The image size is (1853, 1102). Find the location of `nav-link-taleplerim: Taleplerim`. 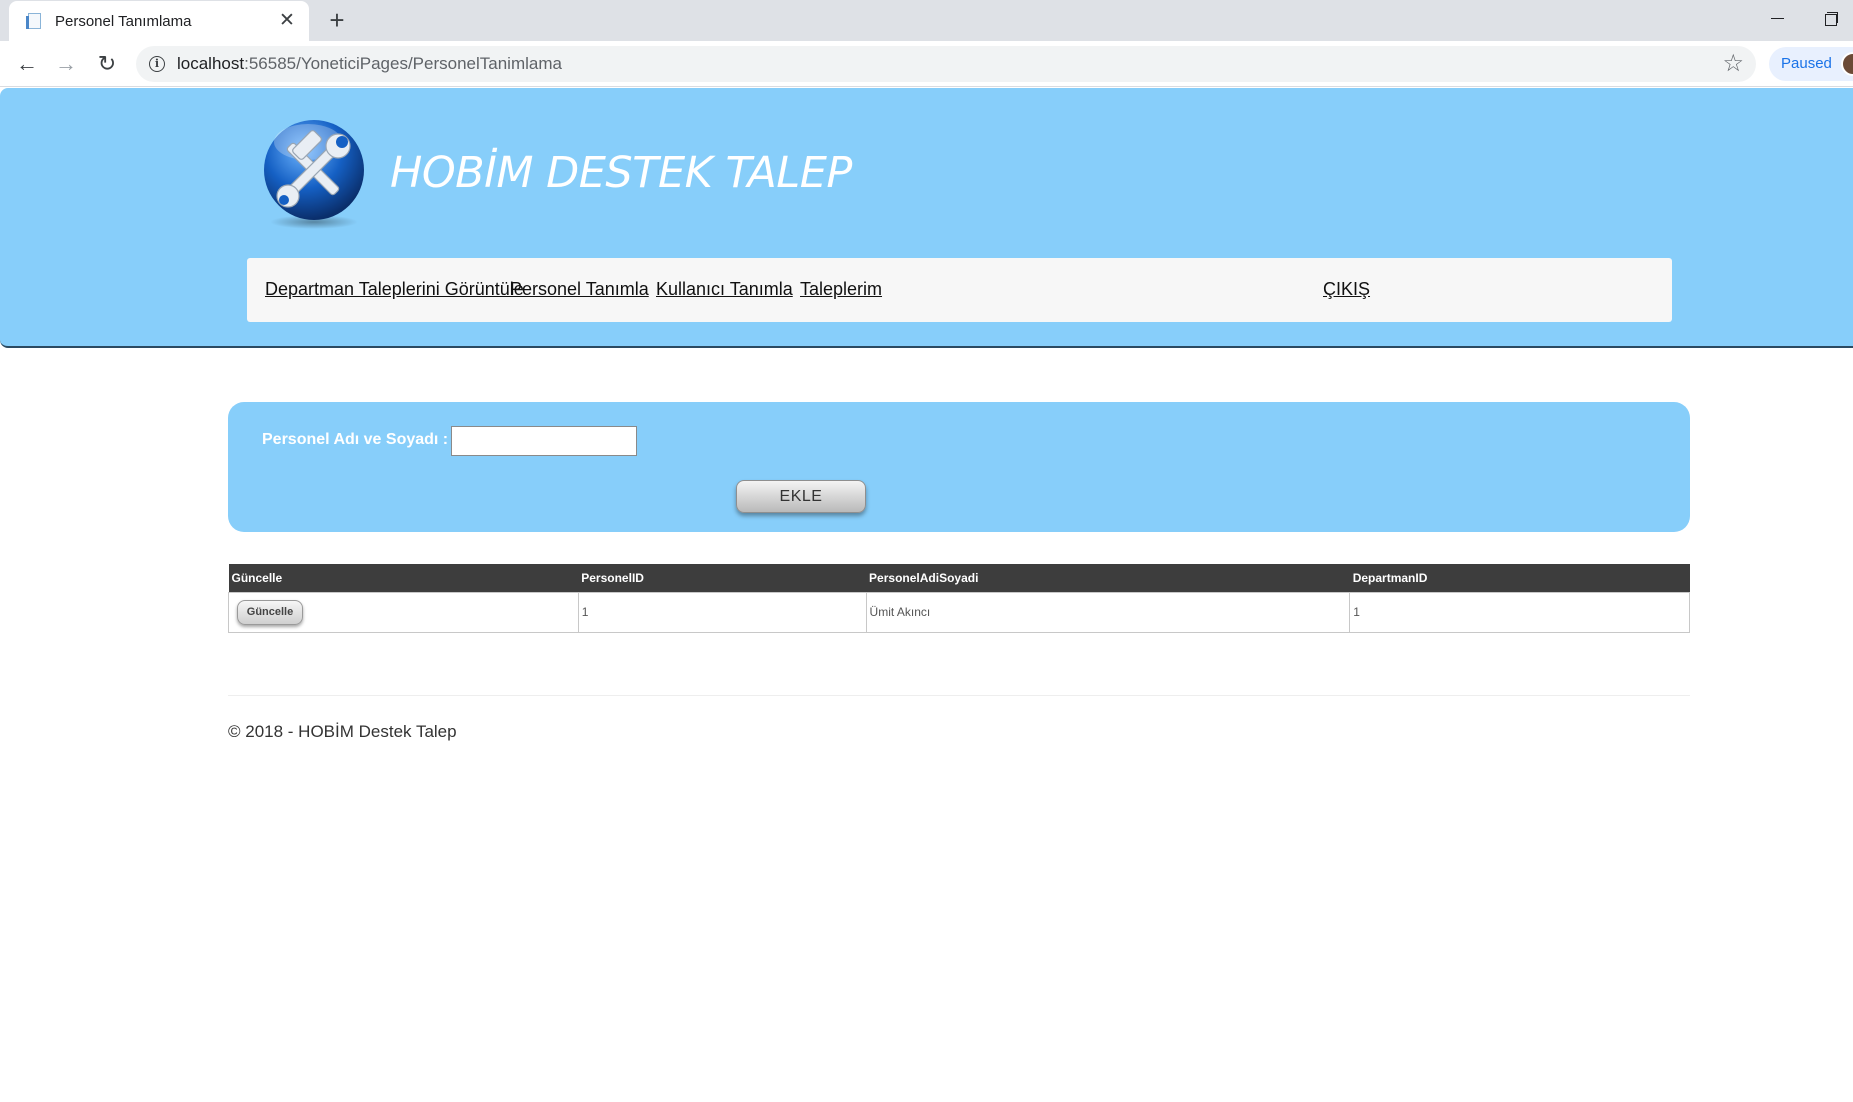

nav-link-taleplerim: Taleplerim is located at coordinates (841, 289).